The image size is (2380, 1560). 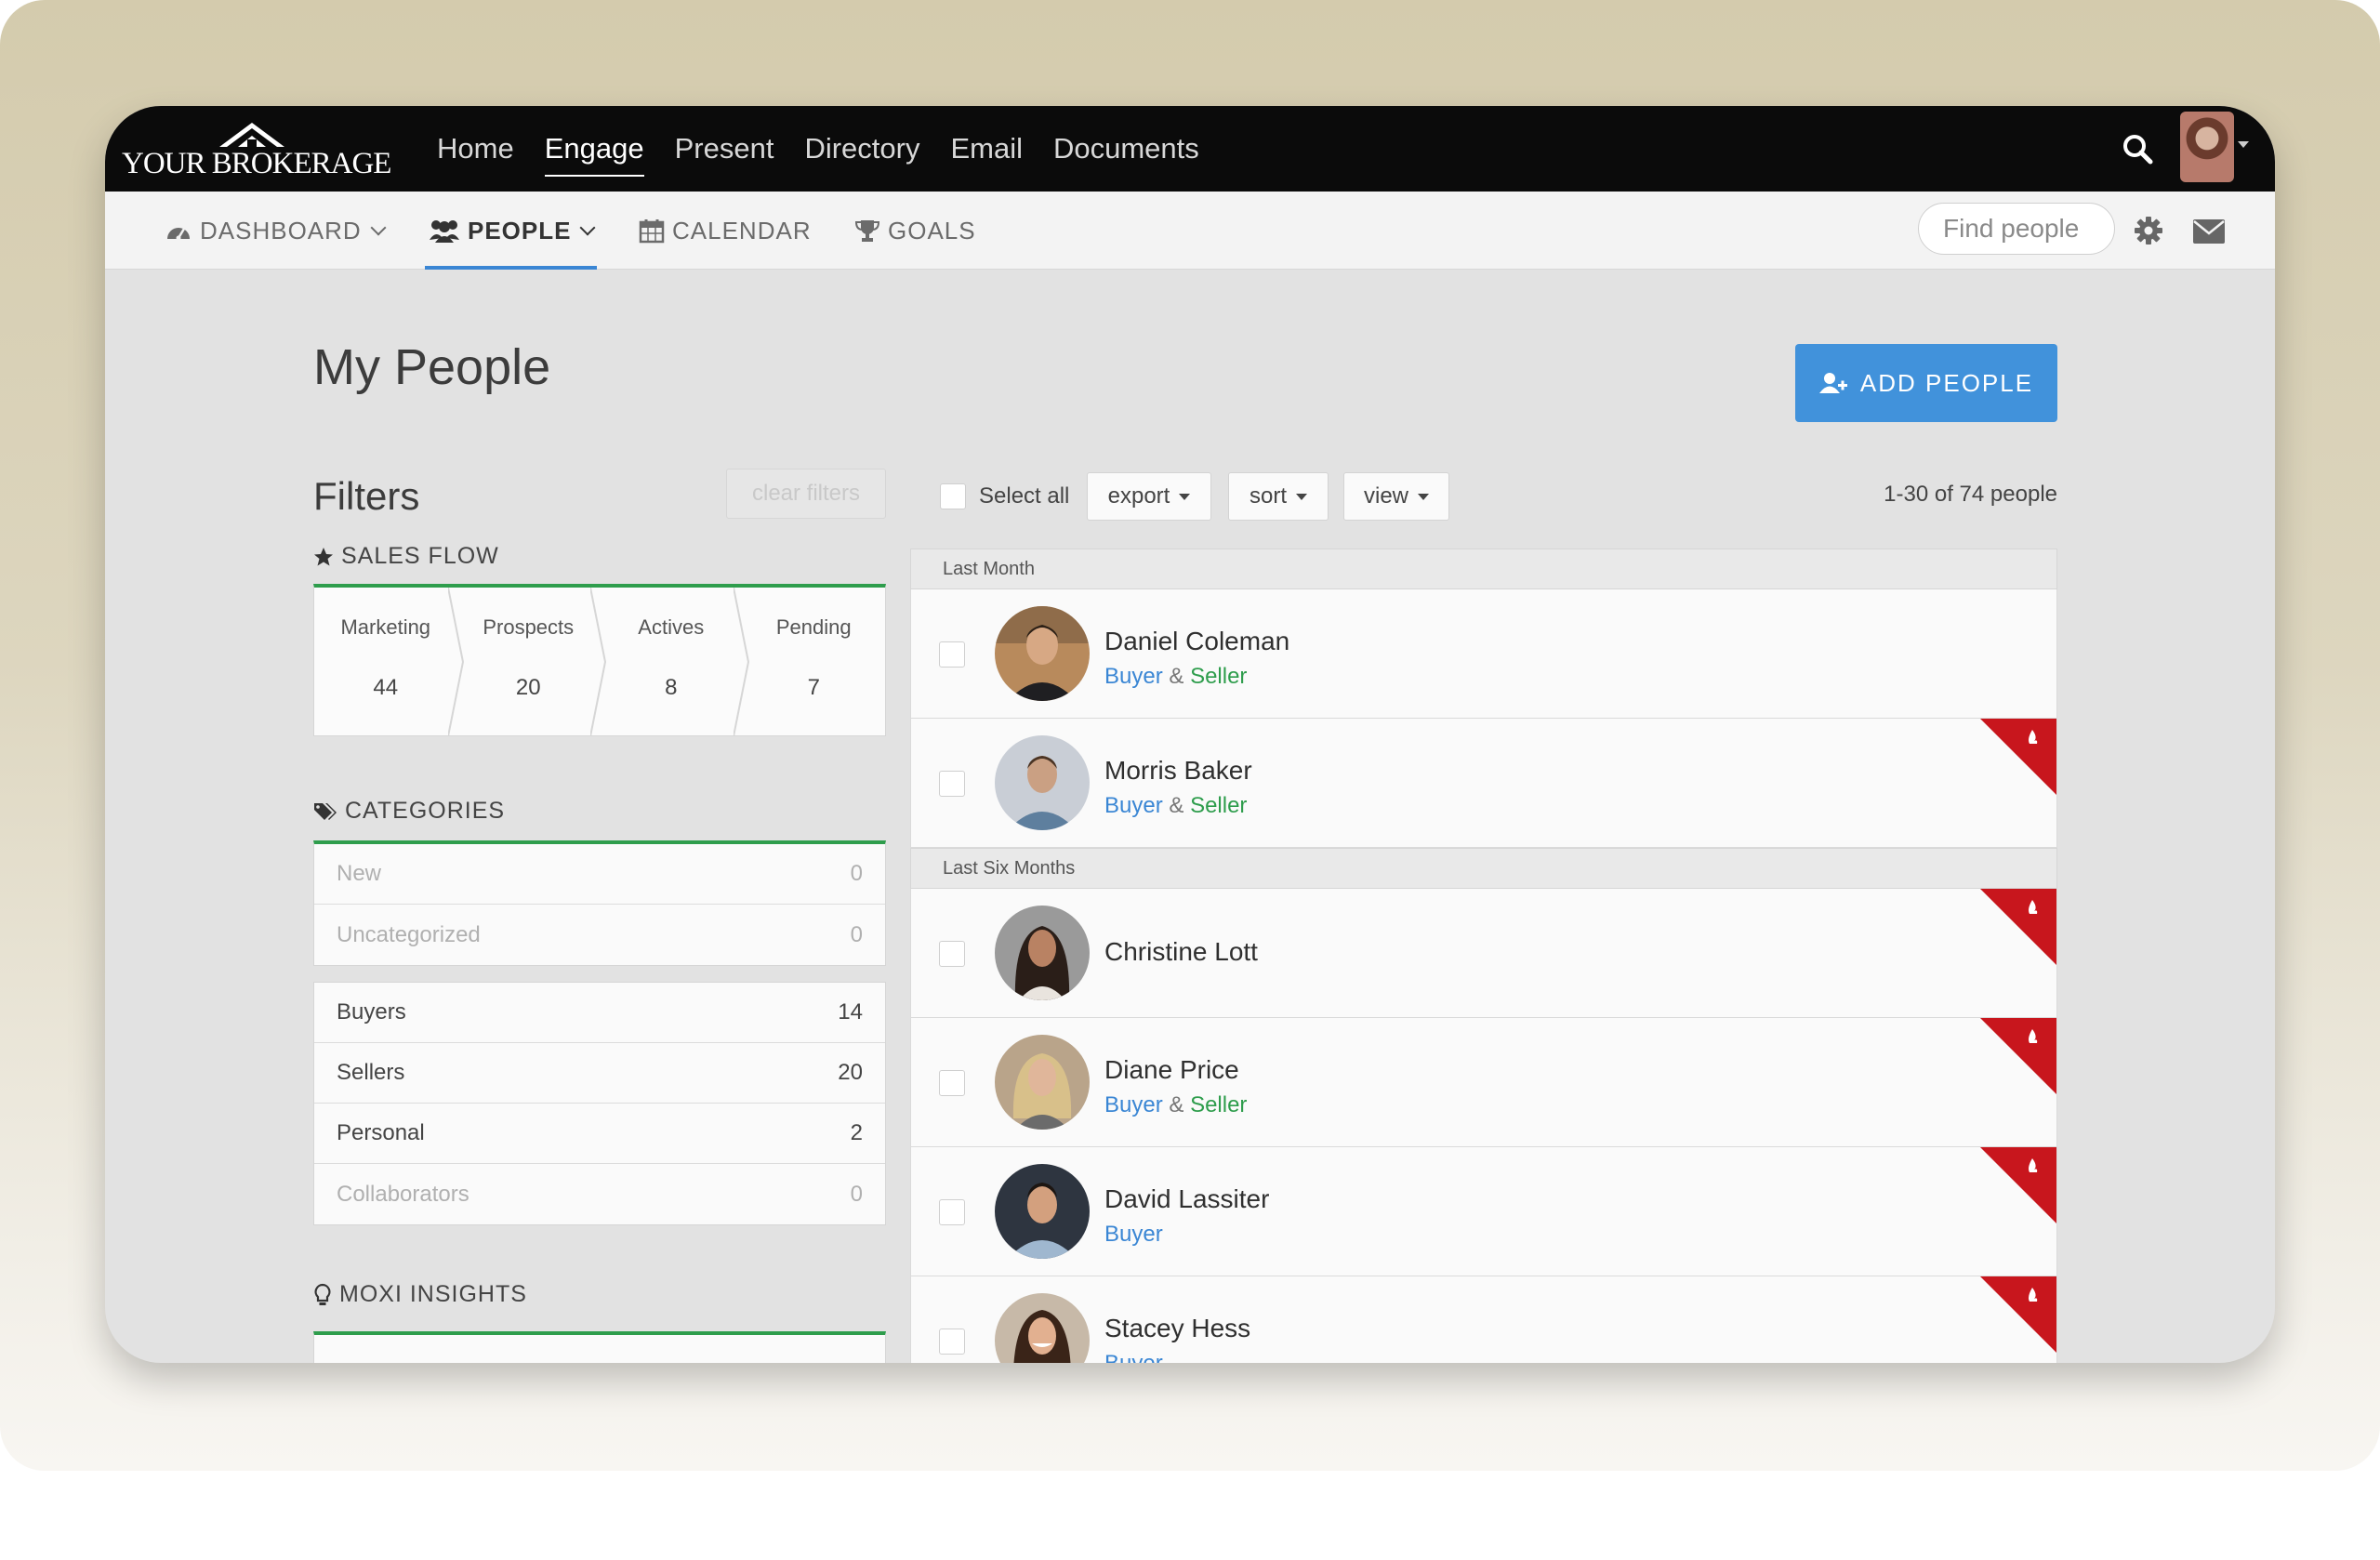 I want to click on nav-email: Email, so click(x=986, y=149).